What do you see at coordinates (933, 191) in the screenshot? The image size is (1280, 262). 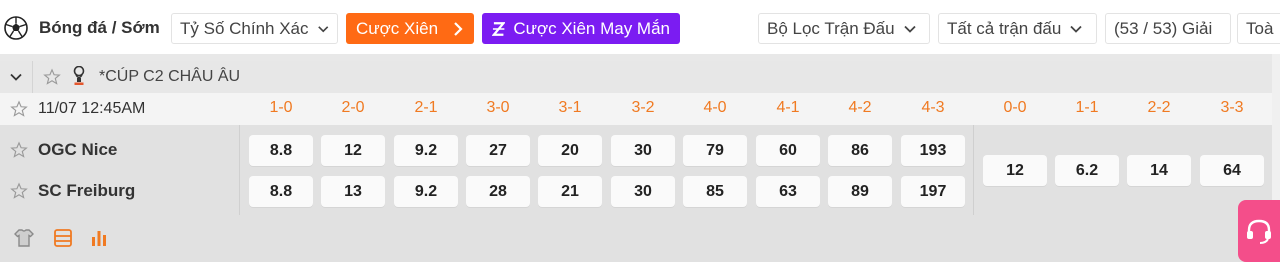 I see `odds-button-away: 197` at bounding box center [933, 191].